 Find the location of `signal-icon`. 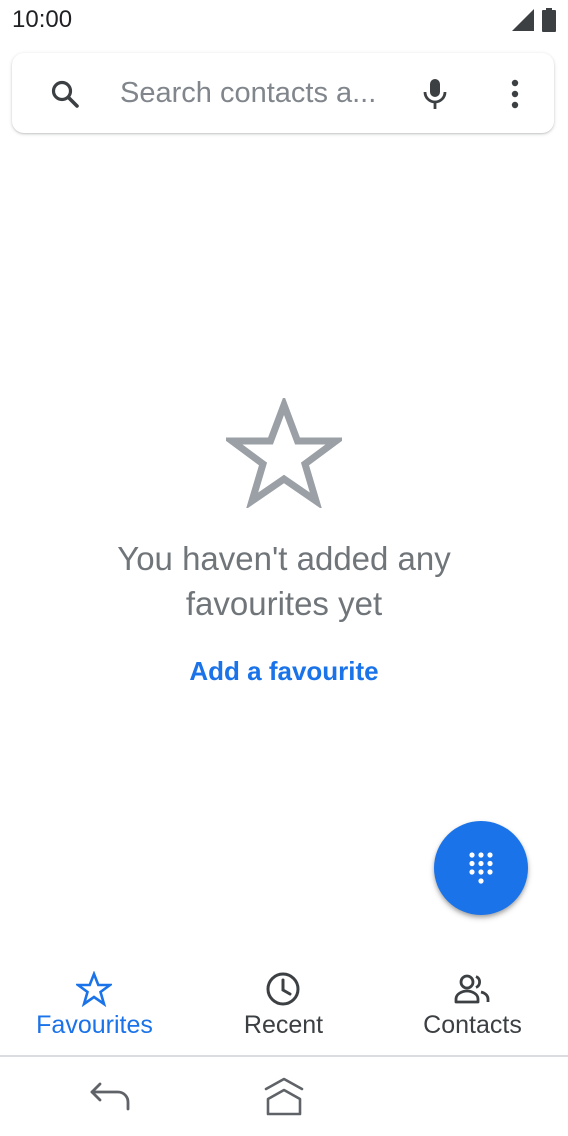

signal-icon is located at coordinates (523, 20).